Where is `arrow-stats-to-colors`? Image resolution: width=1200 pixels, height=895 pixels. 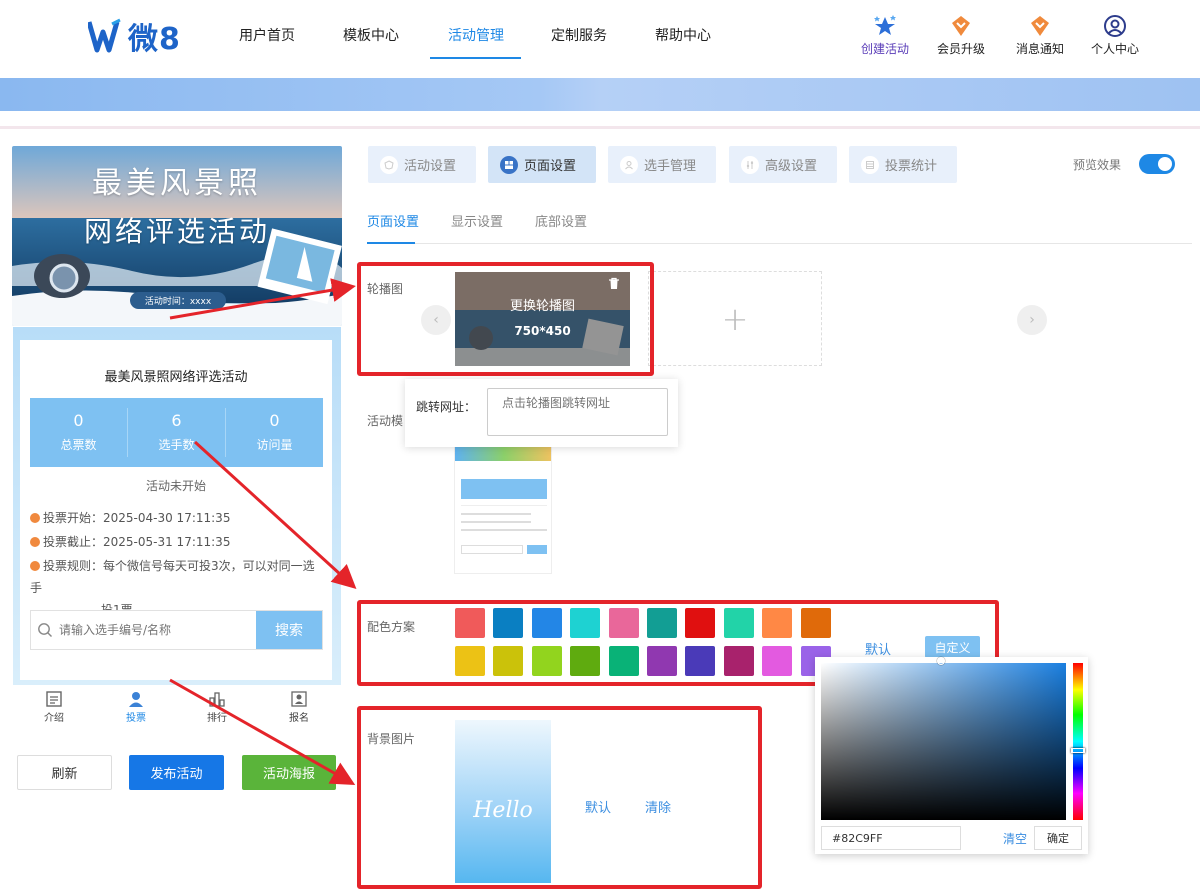 arrow-stats-to-colors is located at coordinates (275, 515).